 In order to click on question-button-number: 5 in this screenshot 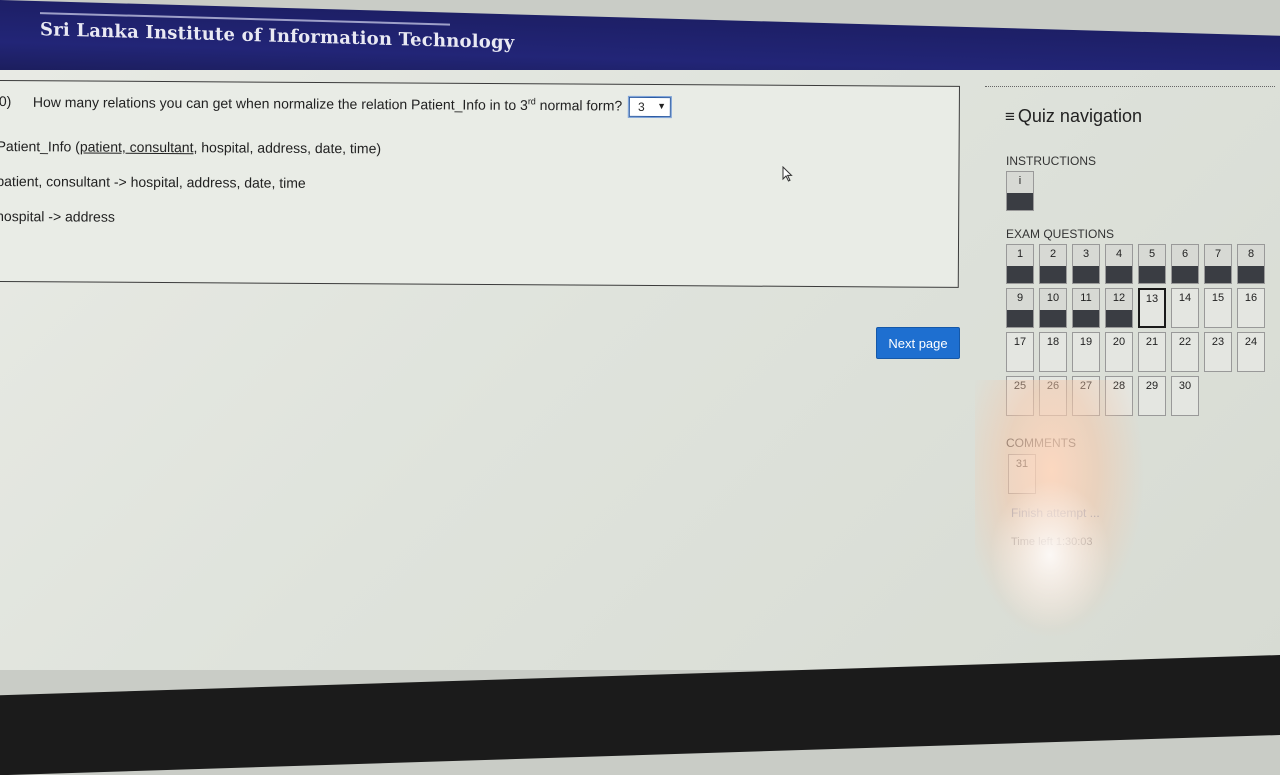, I will do `click(1152, 254)`.